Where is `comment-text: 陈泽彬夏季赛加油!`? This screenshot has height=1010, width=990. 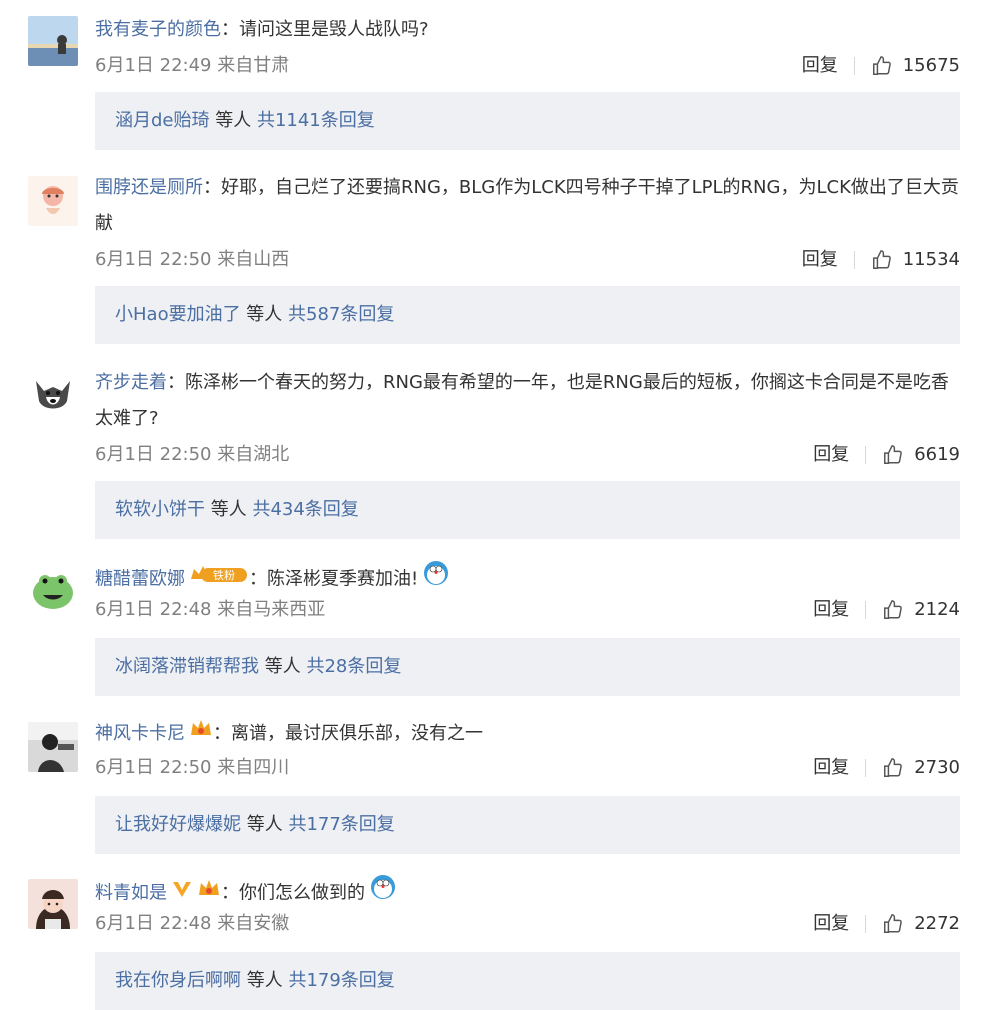 comment-text: 陈泽彬夏季赛加油! is located at coordinates (343, 579).